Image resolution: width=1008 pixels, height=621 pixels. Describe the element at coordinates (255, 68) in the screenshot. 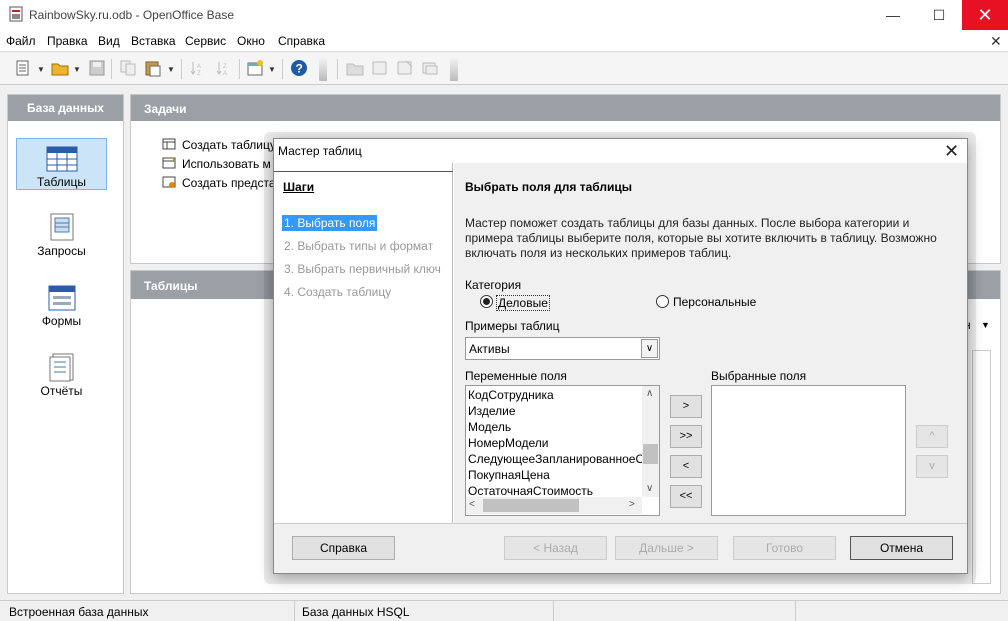

I see `new-form-icon` at that location.